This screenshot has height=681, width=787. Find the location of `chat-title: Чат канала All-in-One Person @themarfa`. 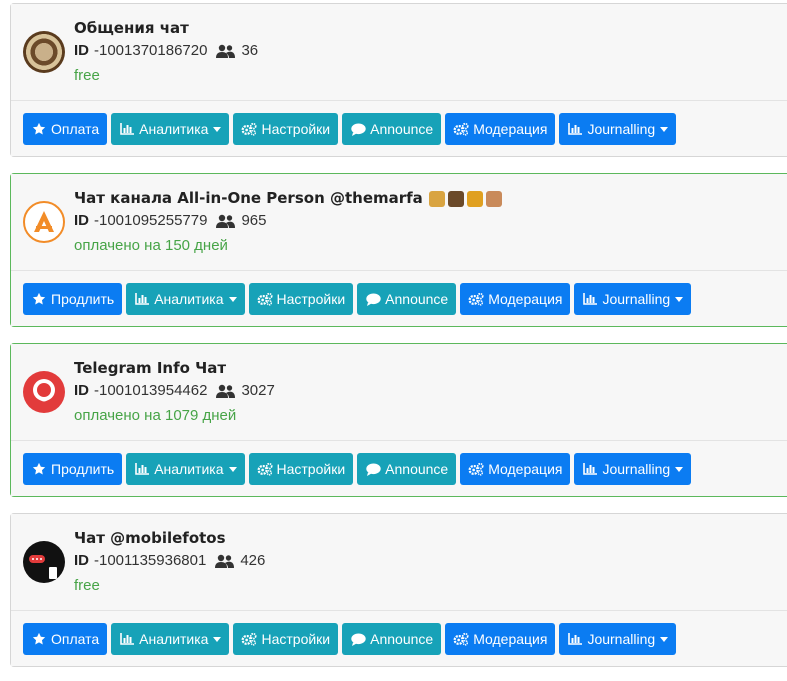

chat-title: Чат канала All-in-One Person @themarfa is located at coordinates (288, 198).